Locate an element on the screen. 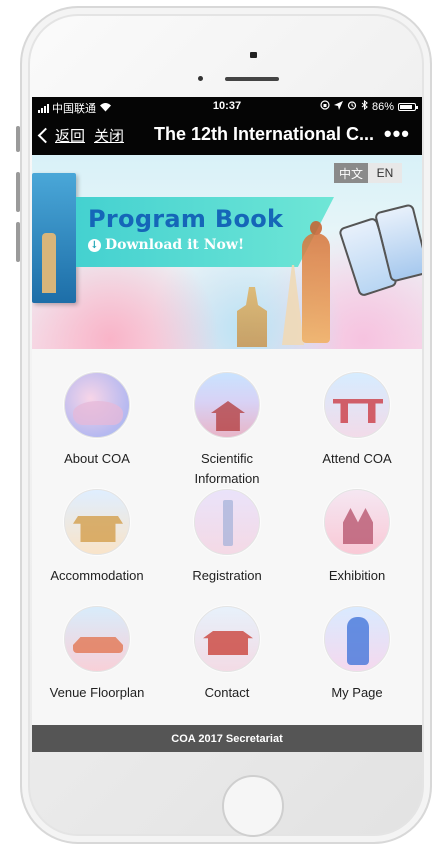 This screenshot has height=850, width=434. location-icon is located at coordinates (338, 106).